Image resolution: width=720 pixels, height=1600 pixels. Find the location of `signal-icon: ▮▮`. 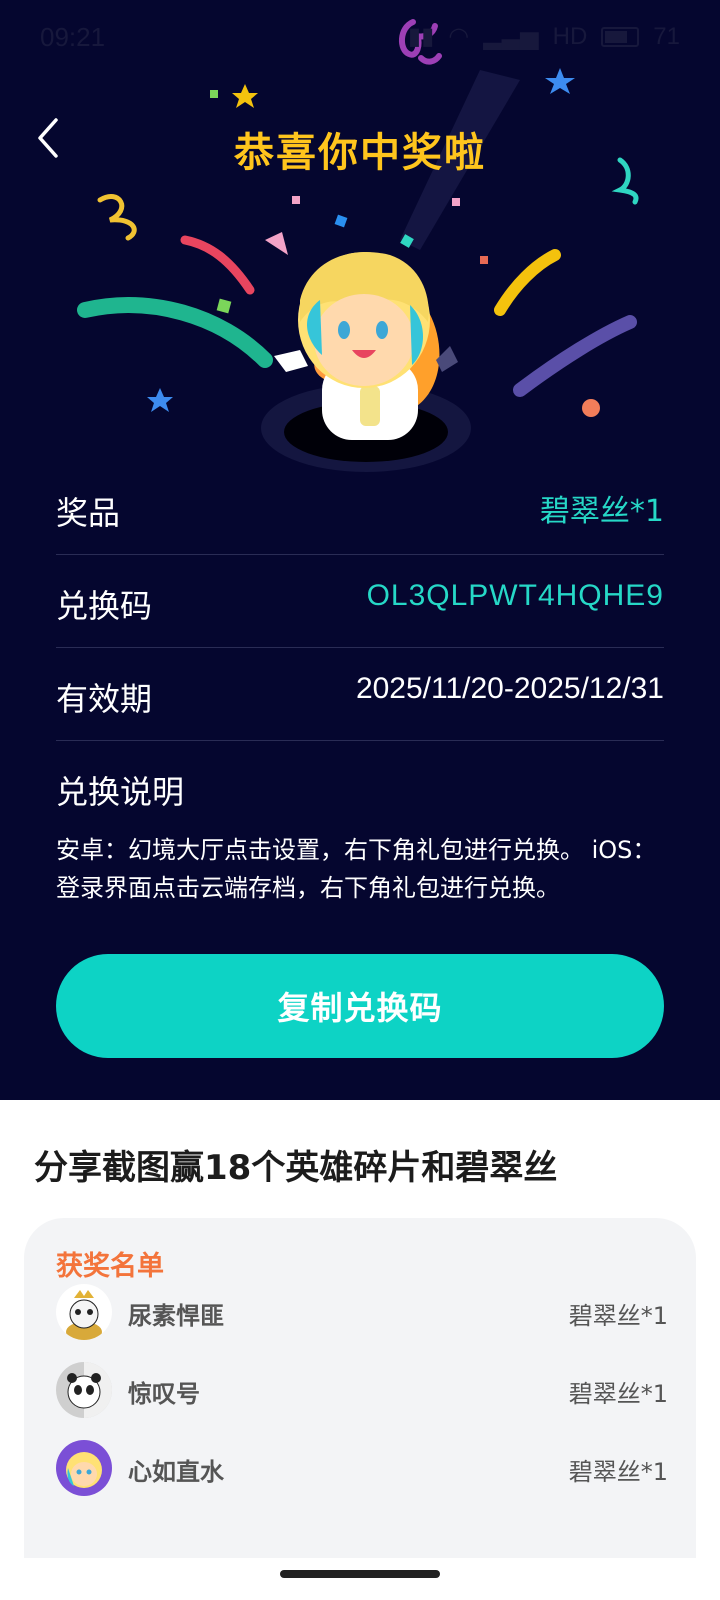

signal-icon: ▮▮ is located at coordinates (421, 36).